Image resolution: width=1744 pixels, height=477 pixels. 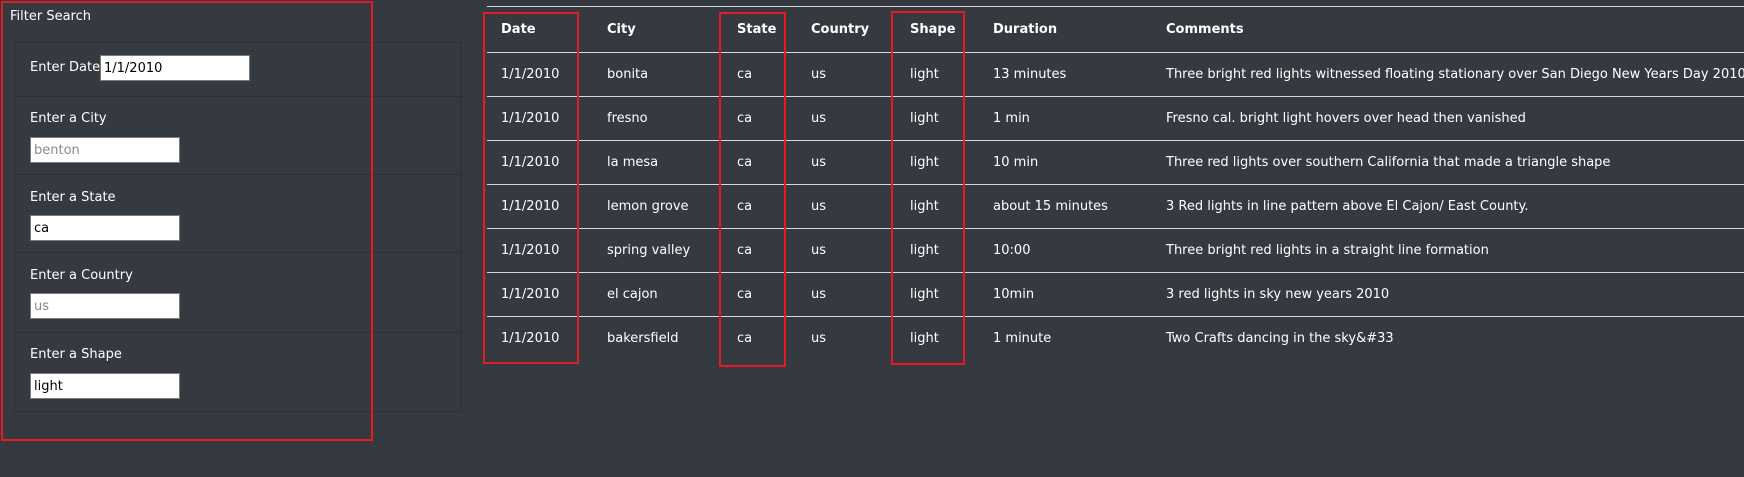 What do you see at coordinates (658, 74) in the screenshot?
I see `cell-city: bonita` at bounding box center [658, 74].